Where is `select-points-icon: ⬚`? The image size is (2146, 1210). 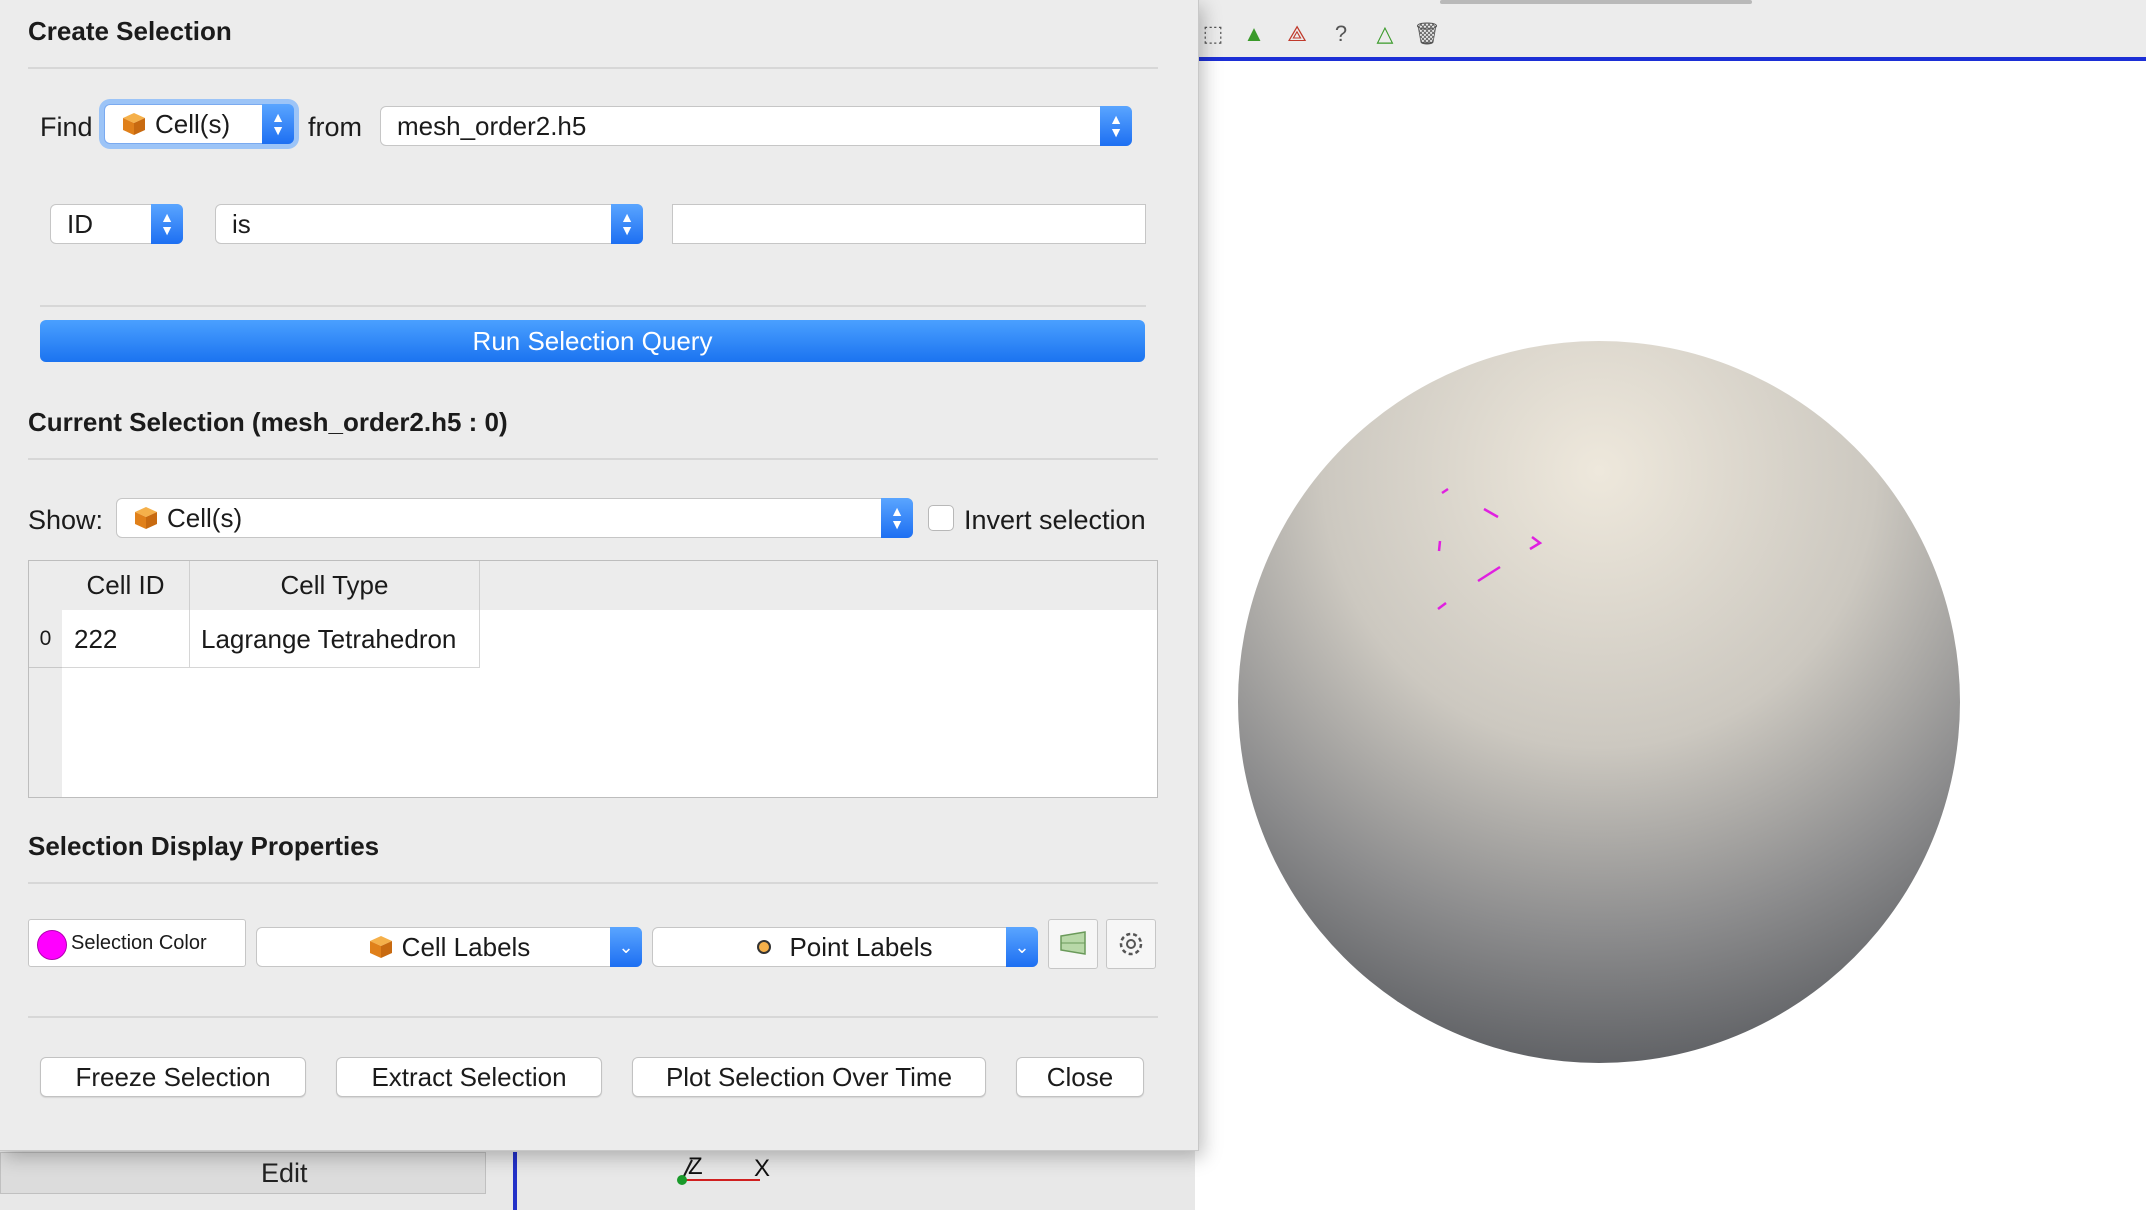
select-points-icon: ⬚ is located at coordinates (1213, 34).